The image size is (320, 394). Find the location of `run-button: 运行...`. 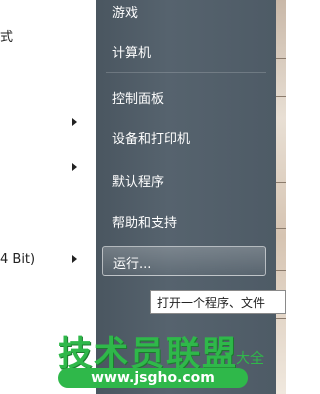

run-button: 运行... is located at coordinates (184, 261).